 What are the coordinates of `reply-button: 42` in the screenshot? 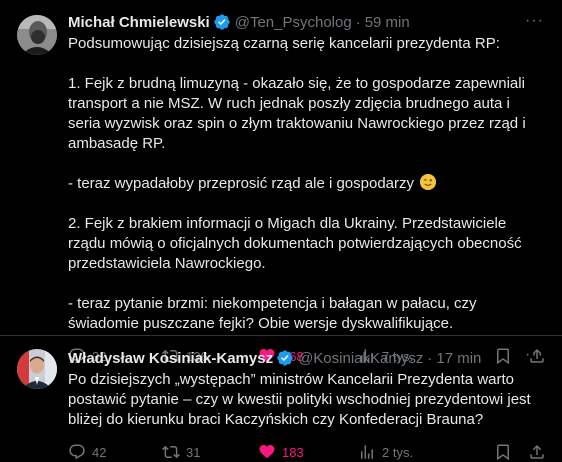 It's located at (115, 452).